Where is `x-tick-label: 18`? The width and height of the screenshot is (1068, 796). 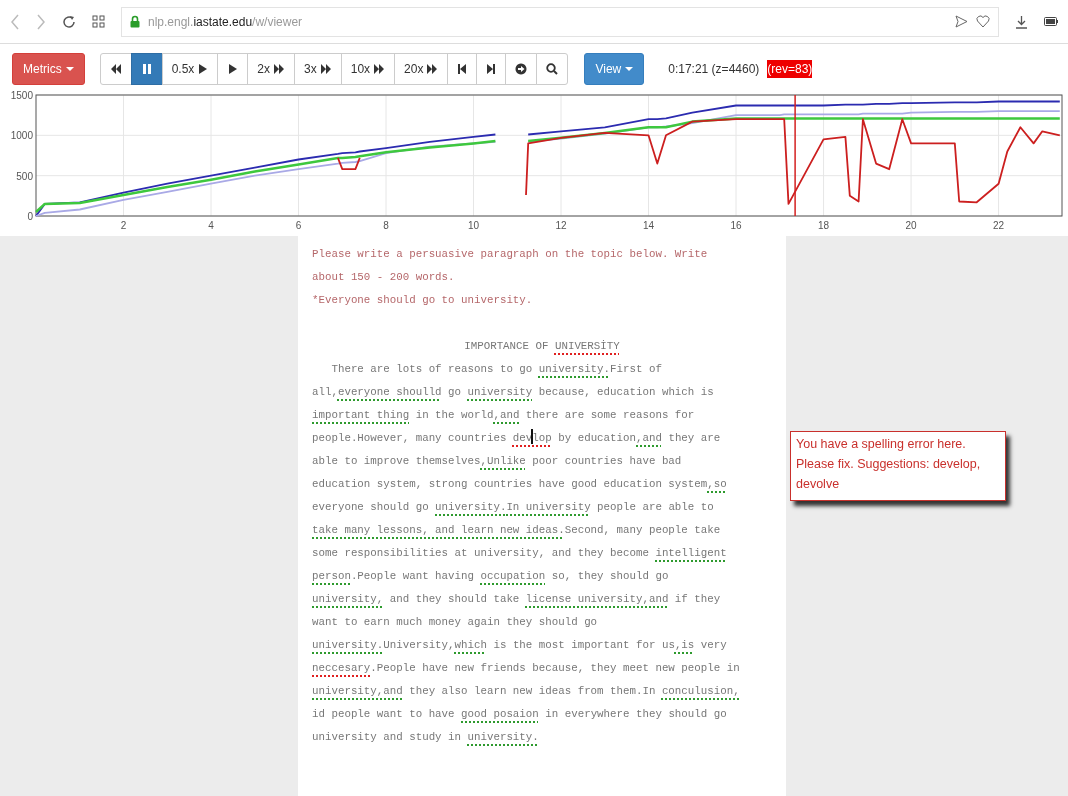
x-tick-label: 18 is located at coordinates (824, 225).